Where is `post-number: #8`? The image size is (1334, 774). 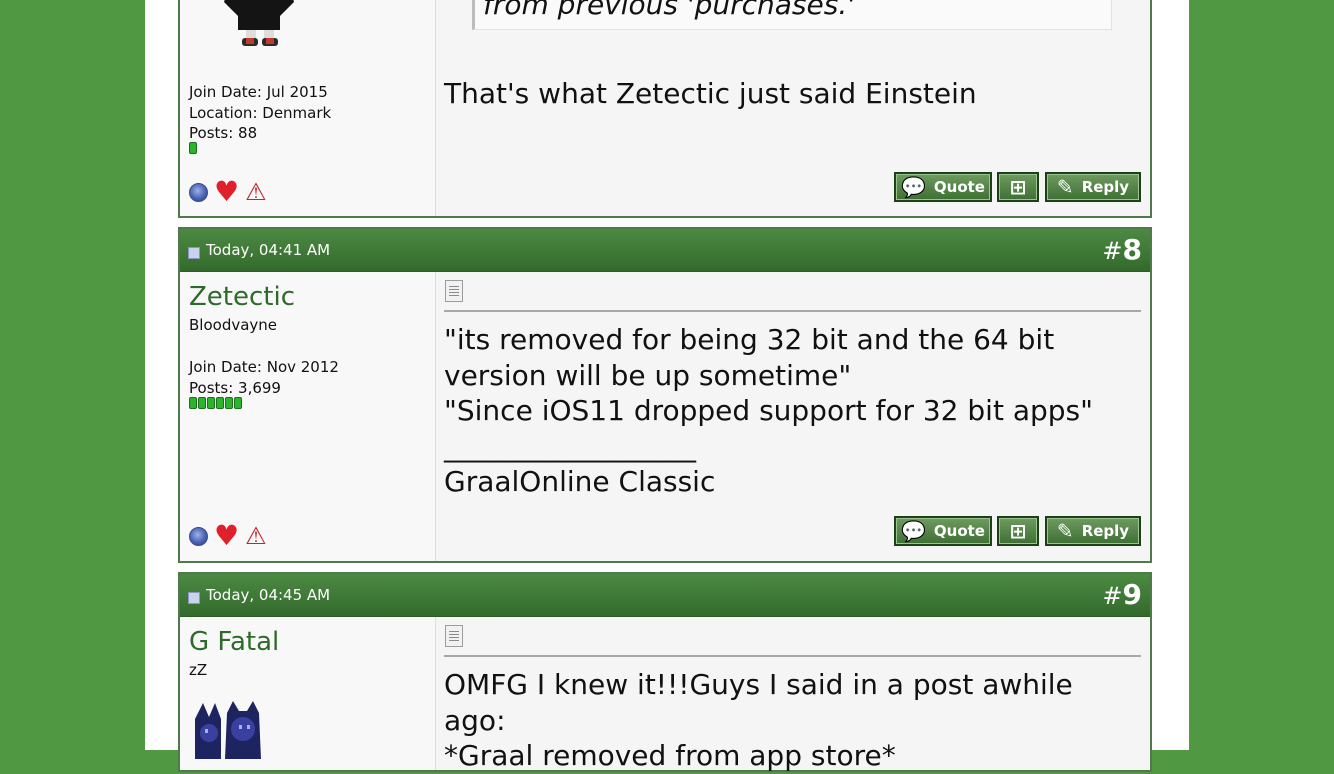
post-number: #8 is located at coordinates (1122, 249).